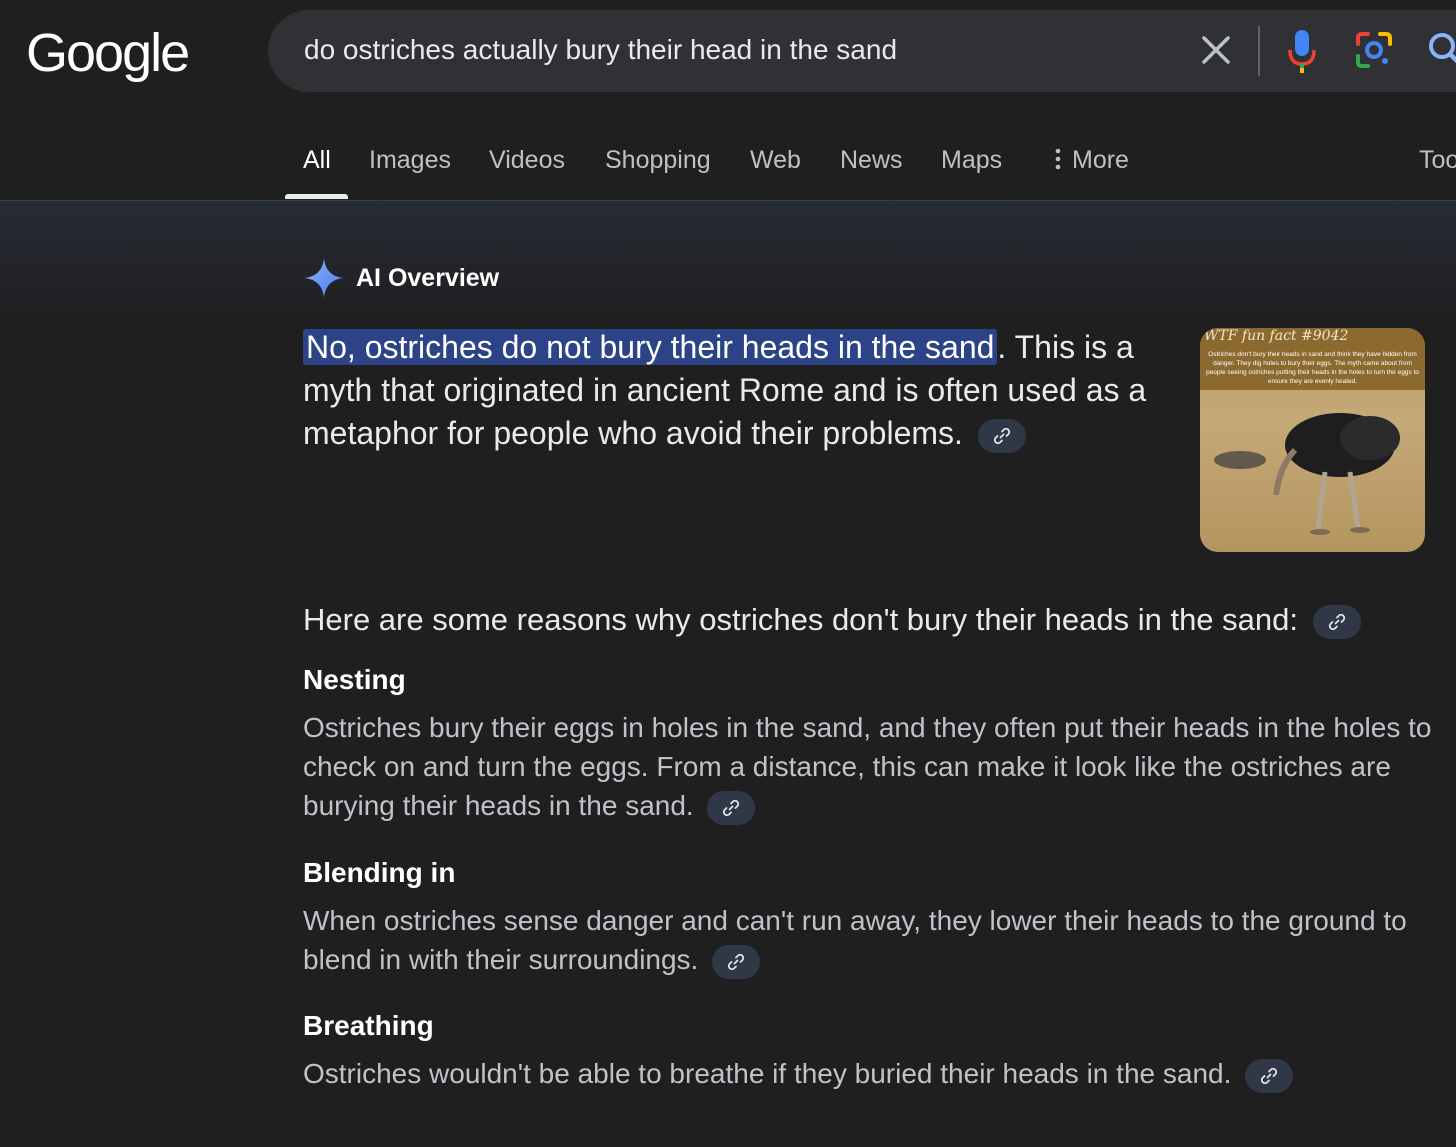 Image resolution: width=1456 pixels, height=1147 pixels. What do you see at coordinates (108, 53) in the screenshot?
I see `google-logo: Google` at bounding box center [108, 53].